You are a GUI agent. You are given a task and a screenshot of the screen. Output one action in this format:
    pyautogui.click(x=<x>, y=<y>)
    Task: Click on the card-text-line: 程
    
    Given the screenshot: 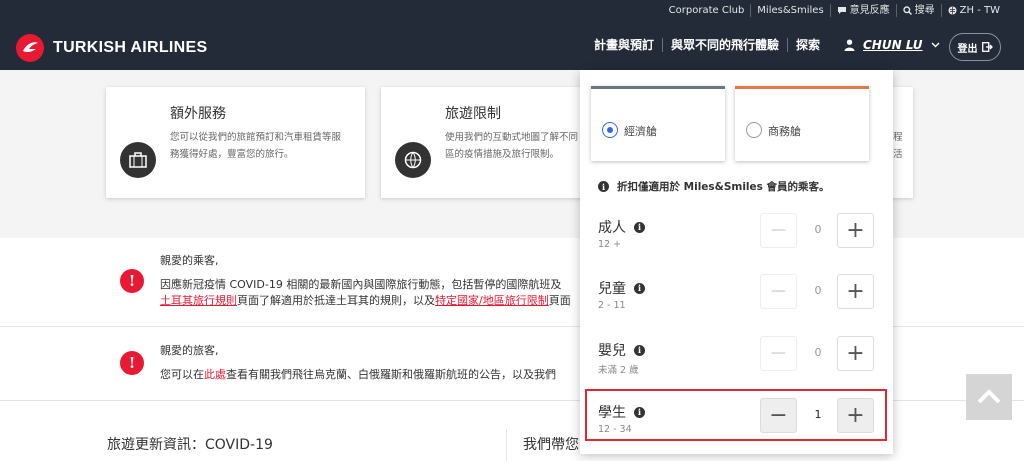 What is the action you would take?
    pyautogui.click(x=898, y=137)
    